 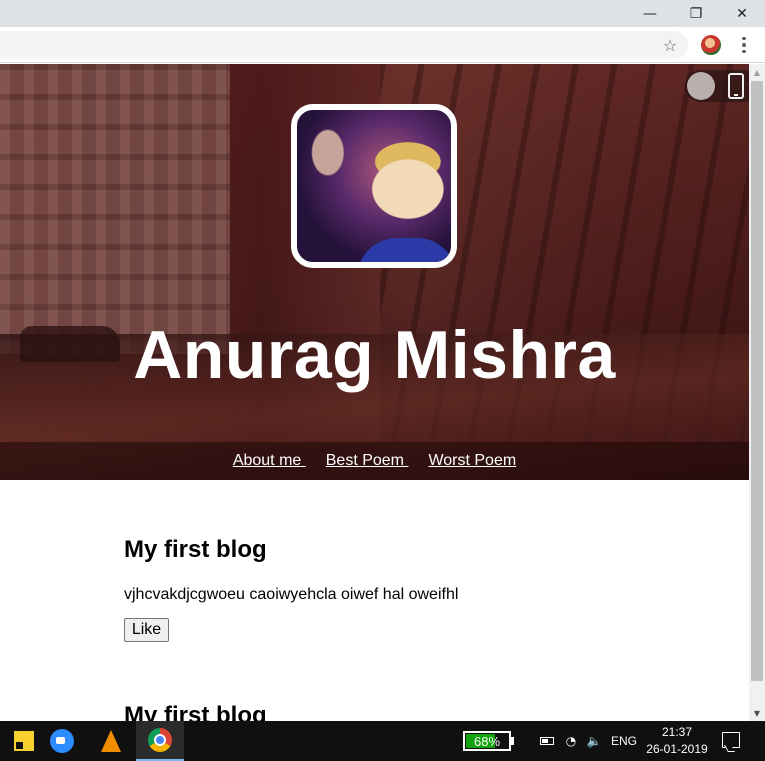 What do you see at coordinates (24, 741) in the screenshot?
I see `sticky-notes-icon` at bounding box center [24, 741].